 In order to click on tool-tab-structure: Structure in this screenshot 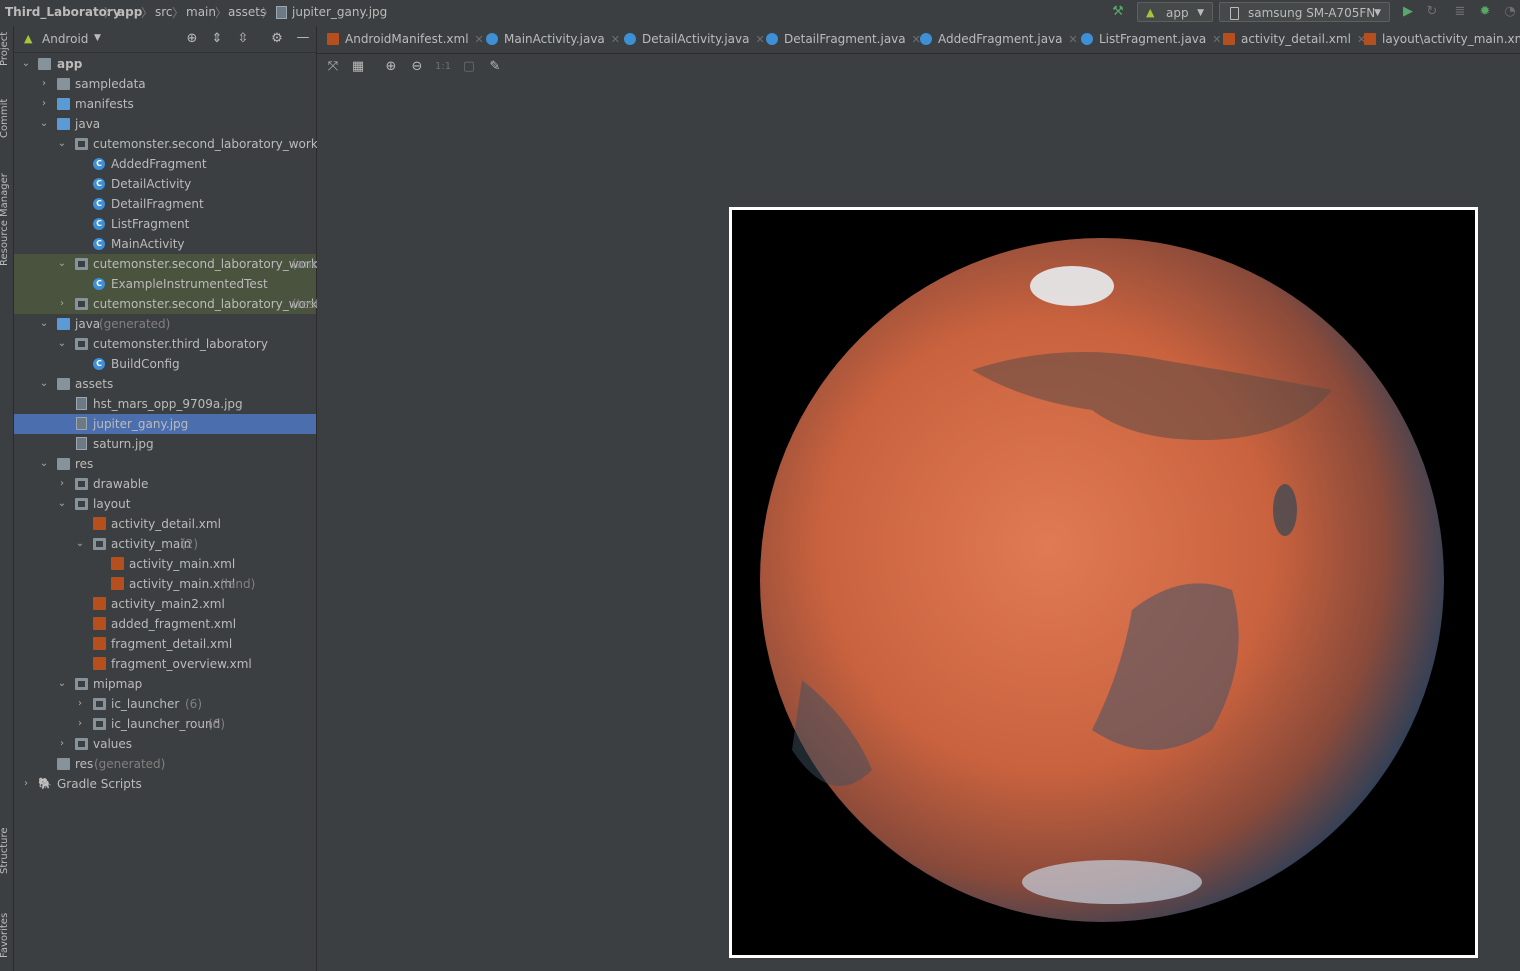, I will do `click(5, 850)`.